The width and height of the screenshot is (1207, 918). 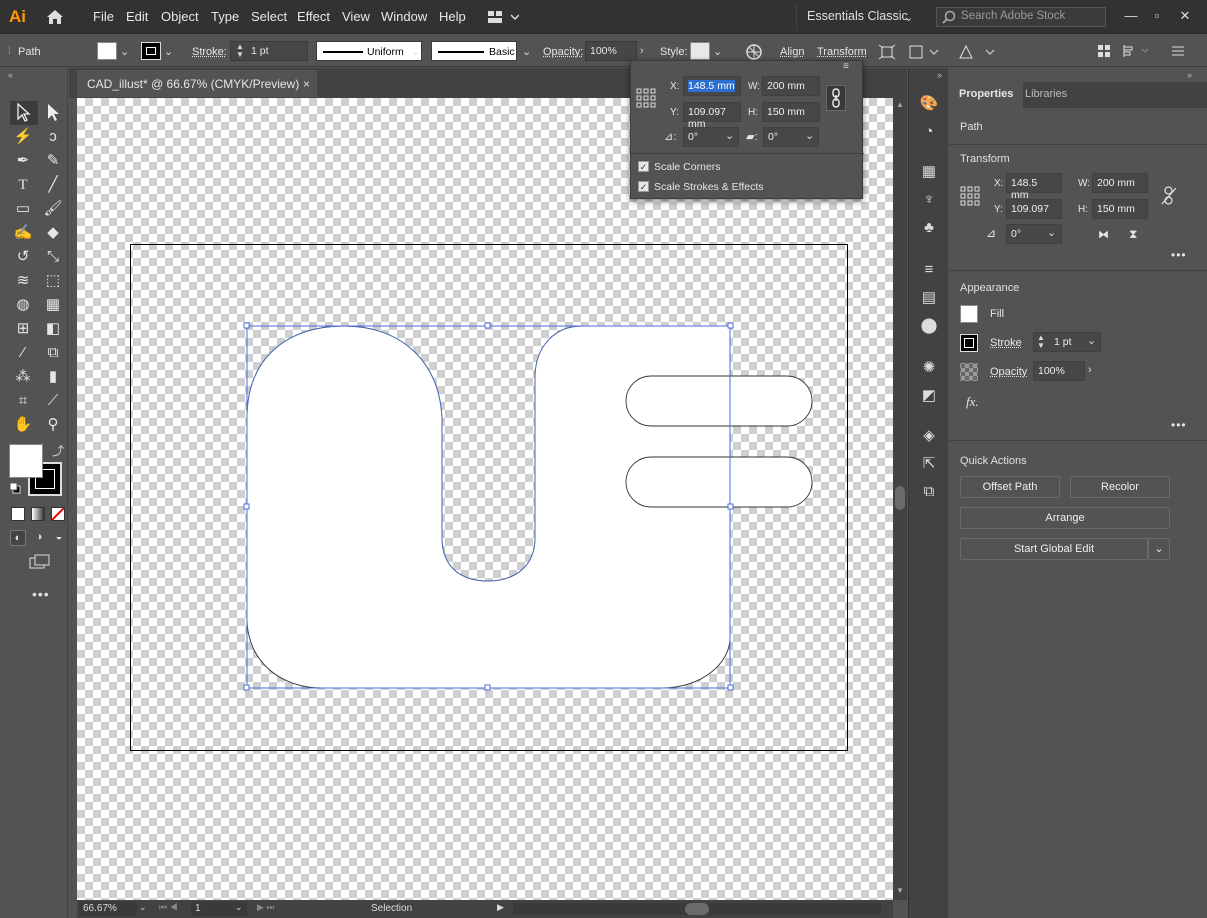 What do you see at coordinates (900, 104) in the screenshot?
I see `scroll-up-icon: ▲` at bounding box center [900, 104].